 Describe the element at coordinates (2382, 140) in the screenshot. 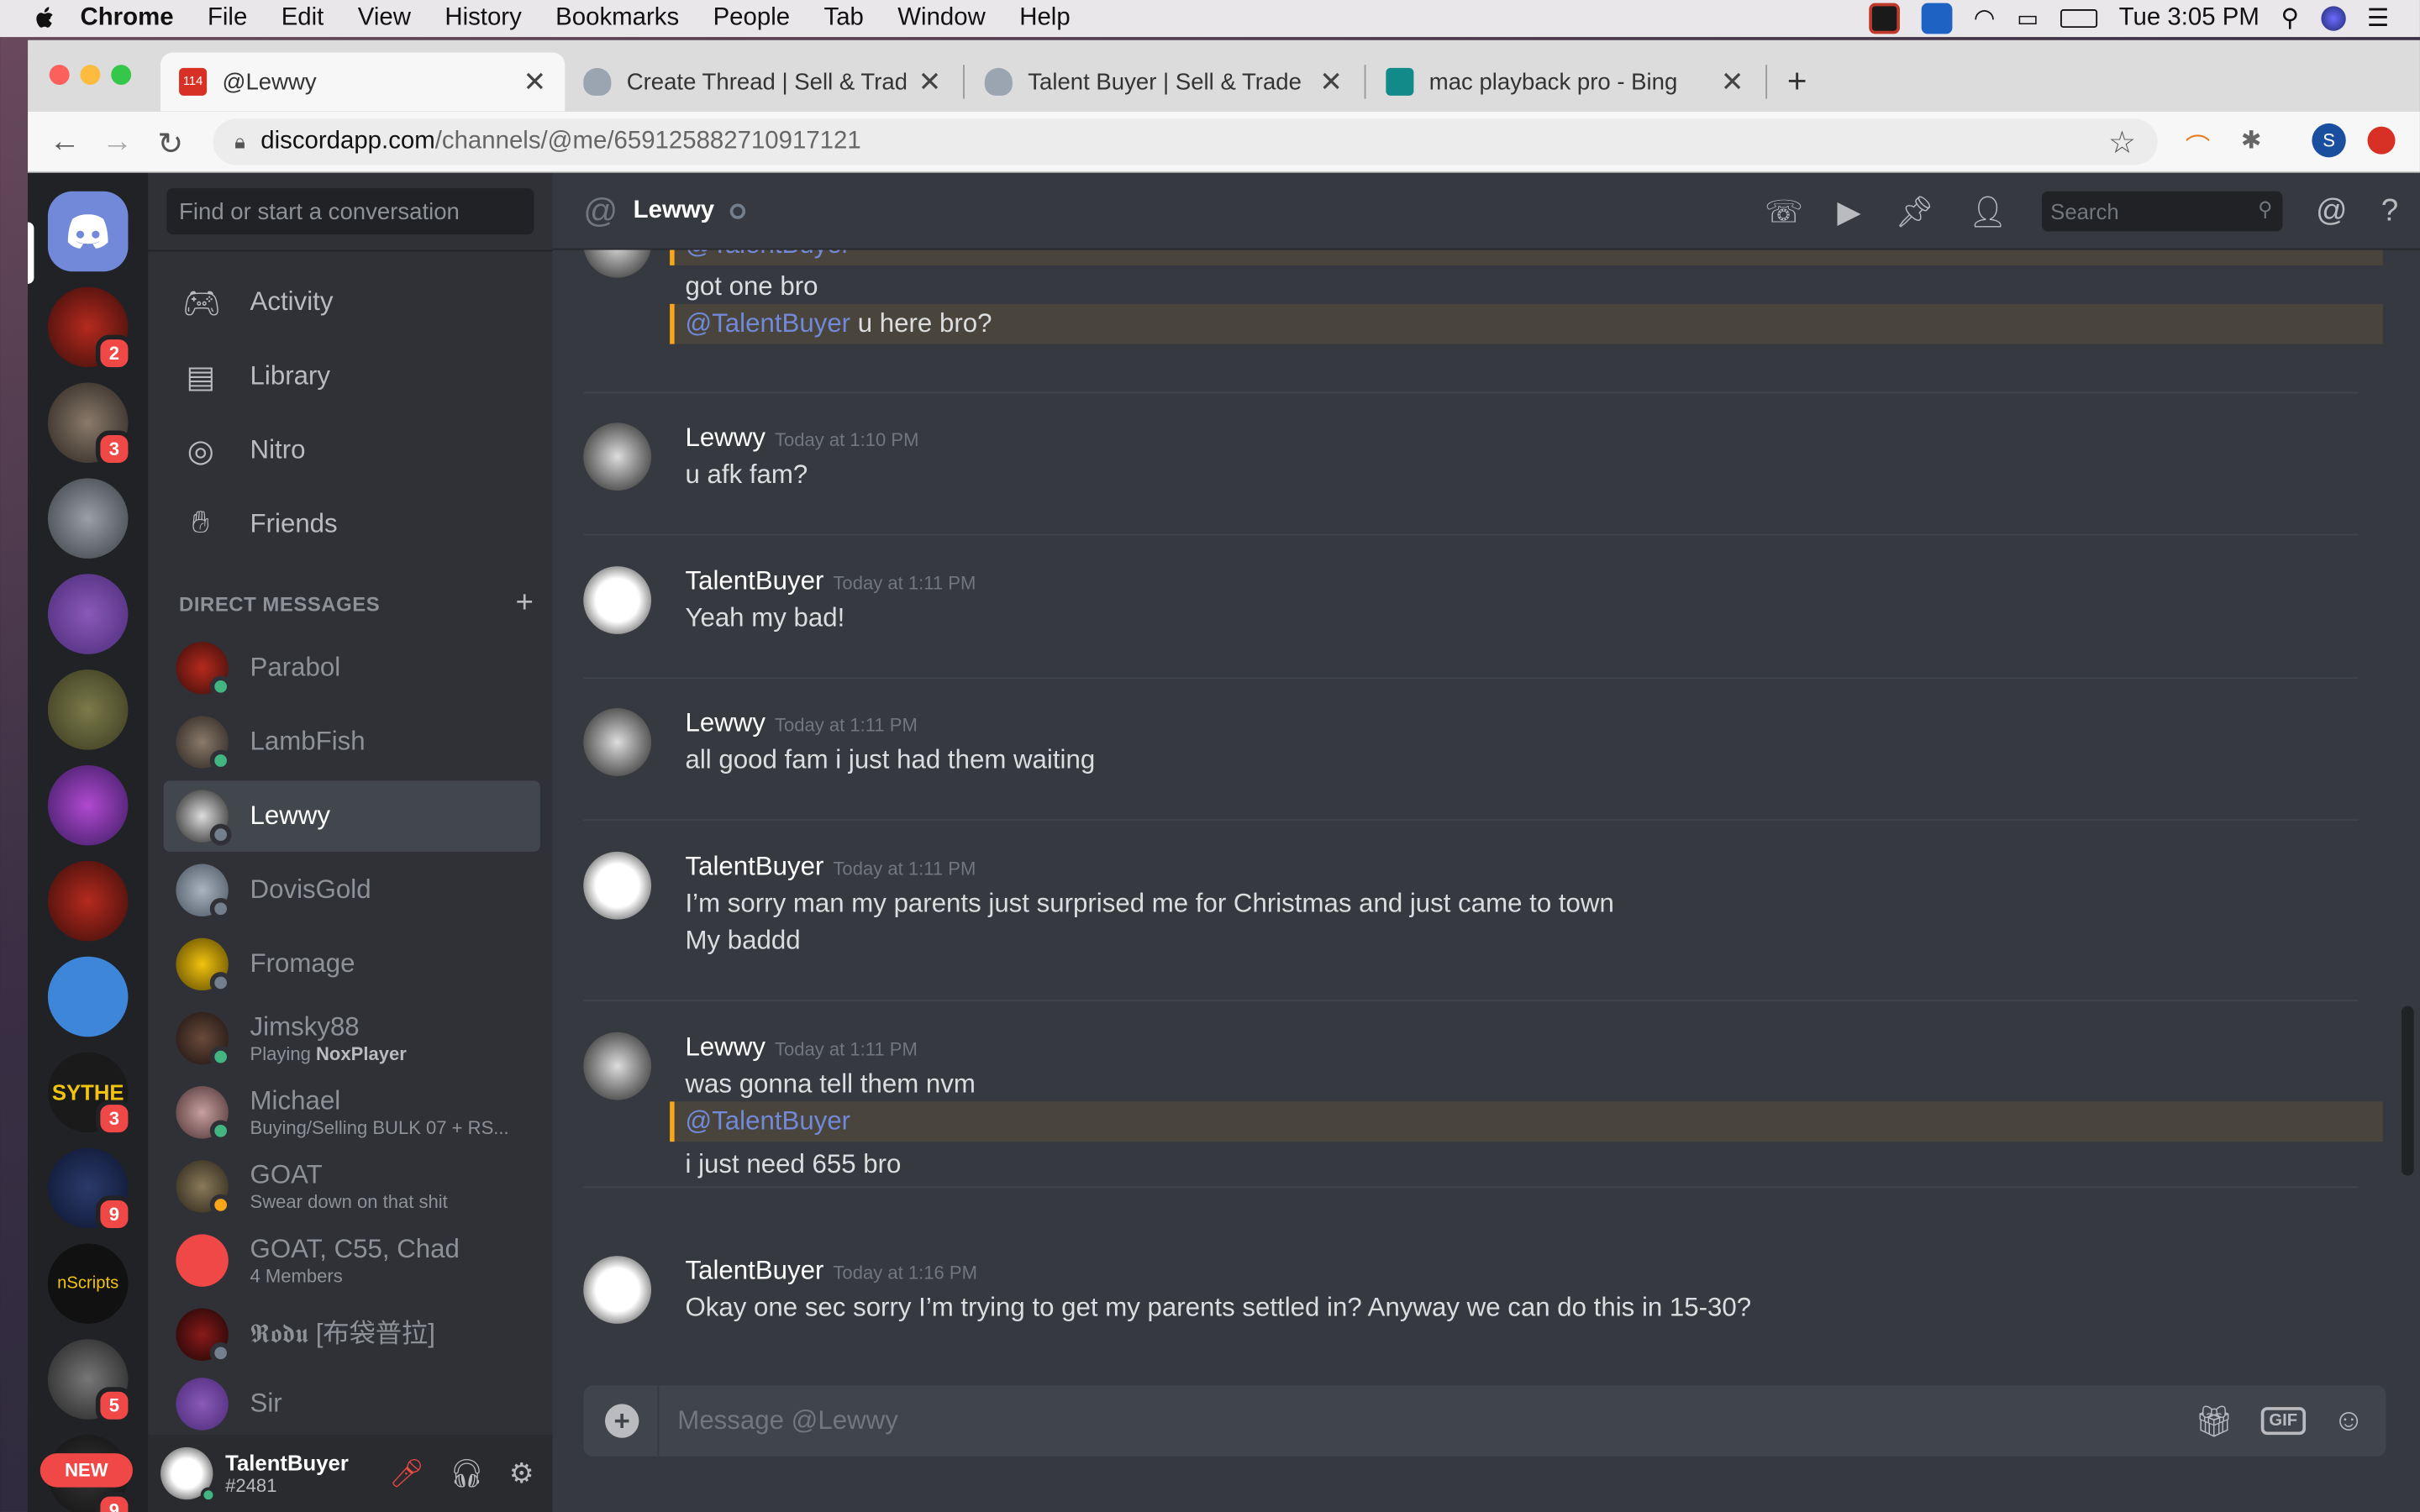

I see `update-alert-icon` at that location.